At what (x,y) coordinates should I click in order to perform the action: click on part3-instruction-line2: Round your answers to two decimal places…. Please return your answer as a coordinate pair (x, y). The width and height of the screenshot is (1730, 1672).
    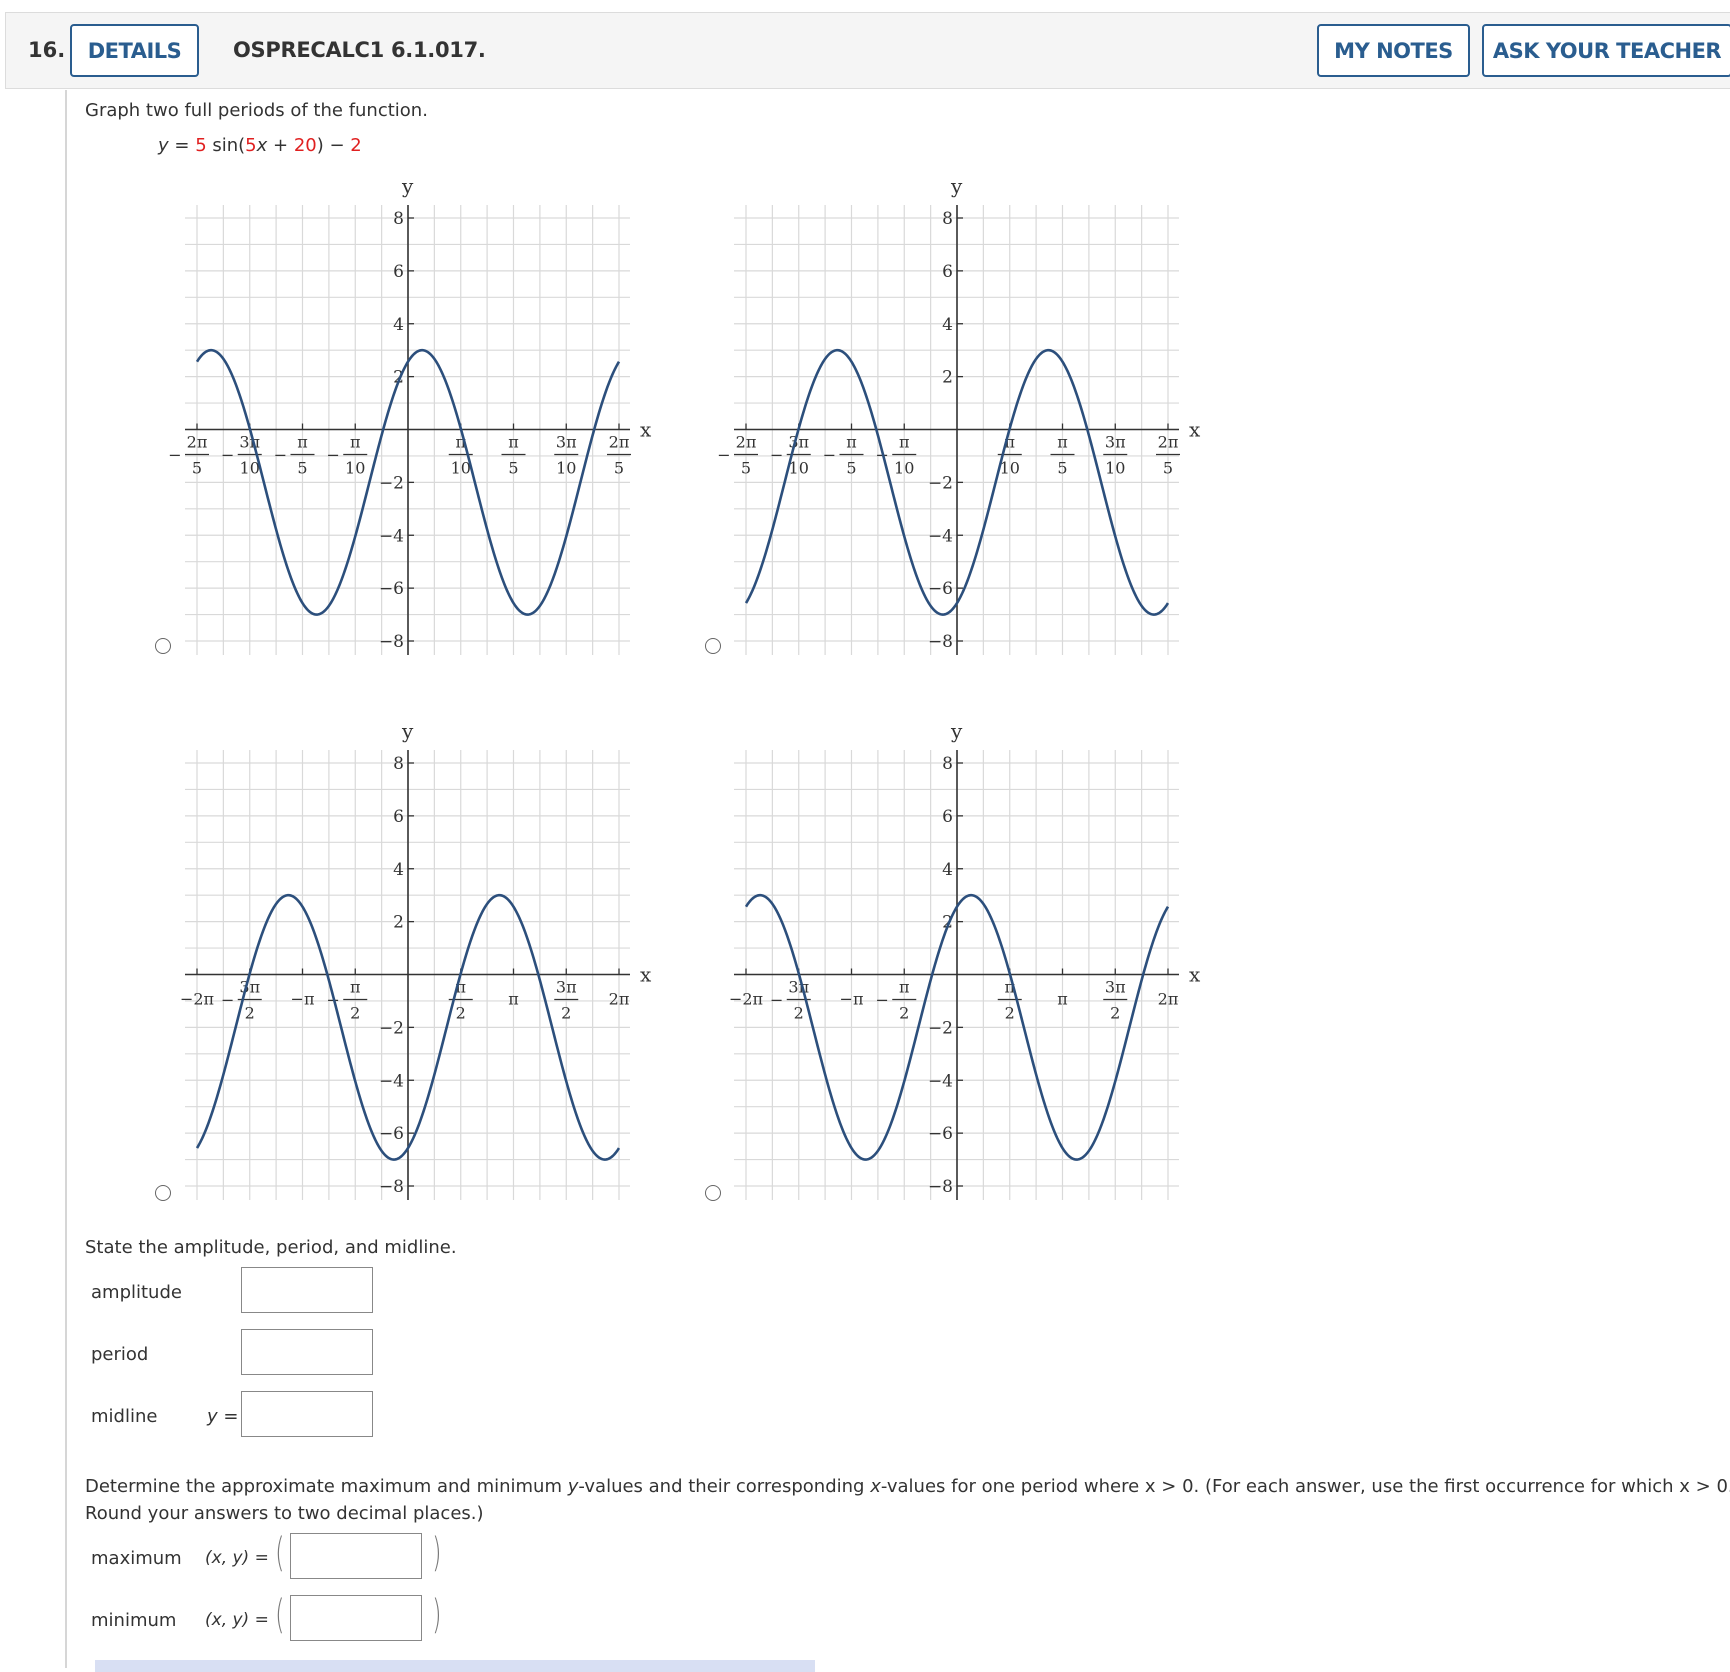
    Looking at the image, I should click on (284, 1513).